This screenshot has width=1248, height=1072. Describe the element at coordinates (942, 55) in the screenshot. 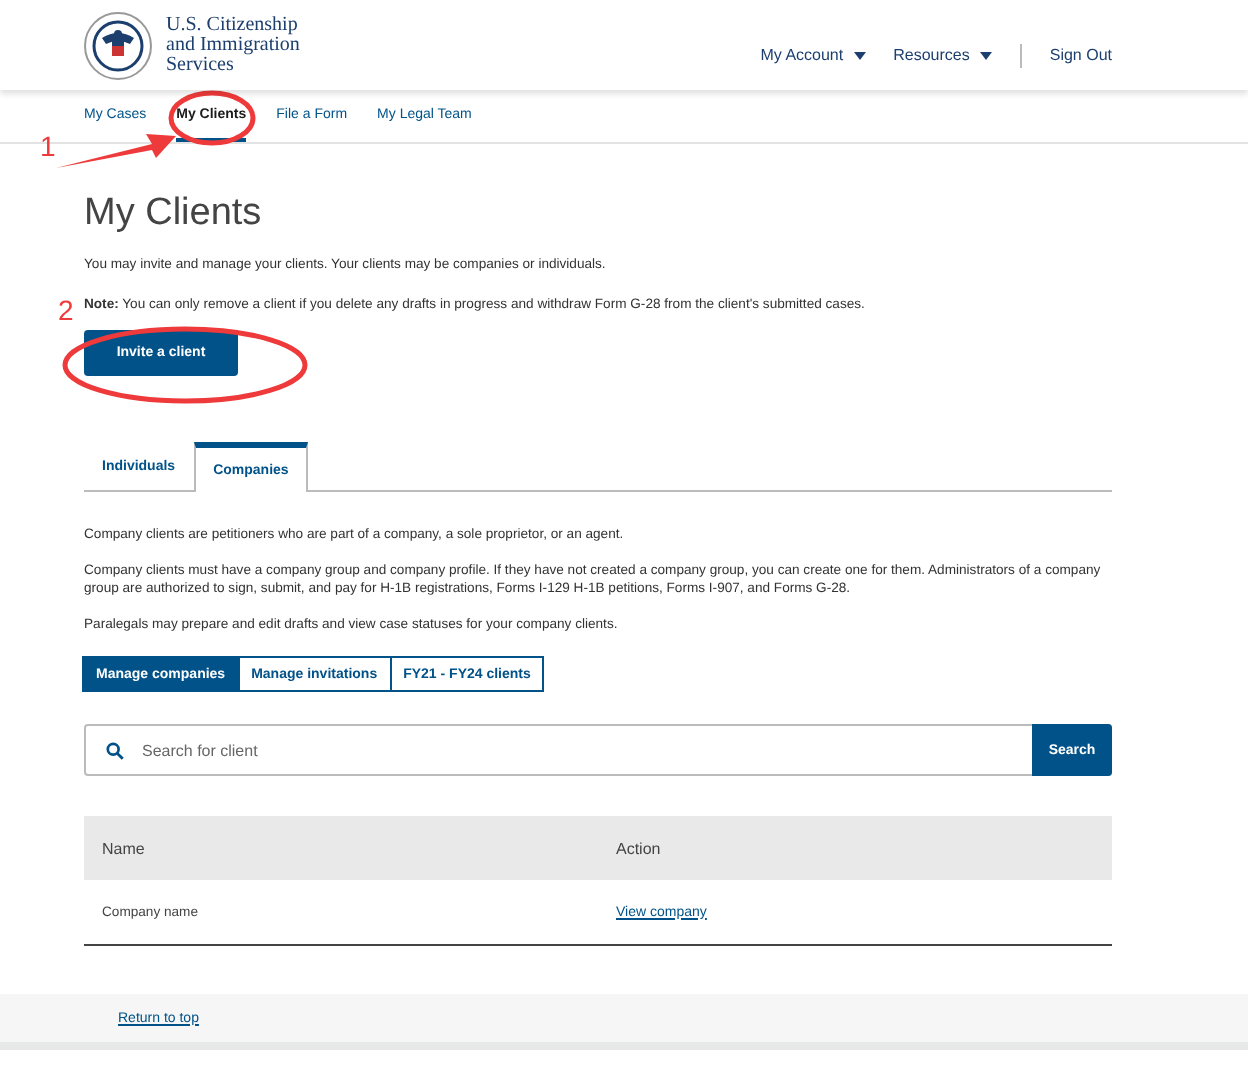

I see `header-menu-item: Resources` at that location.